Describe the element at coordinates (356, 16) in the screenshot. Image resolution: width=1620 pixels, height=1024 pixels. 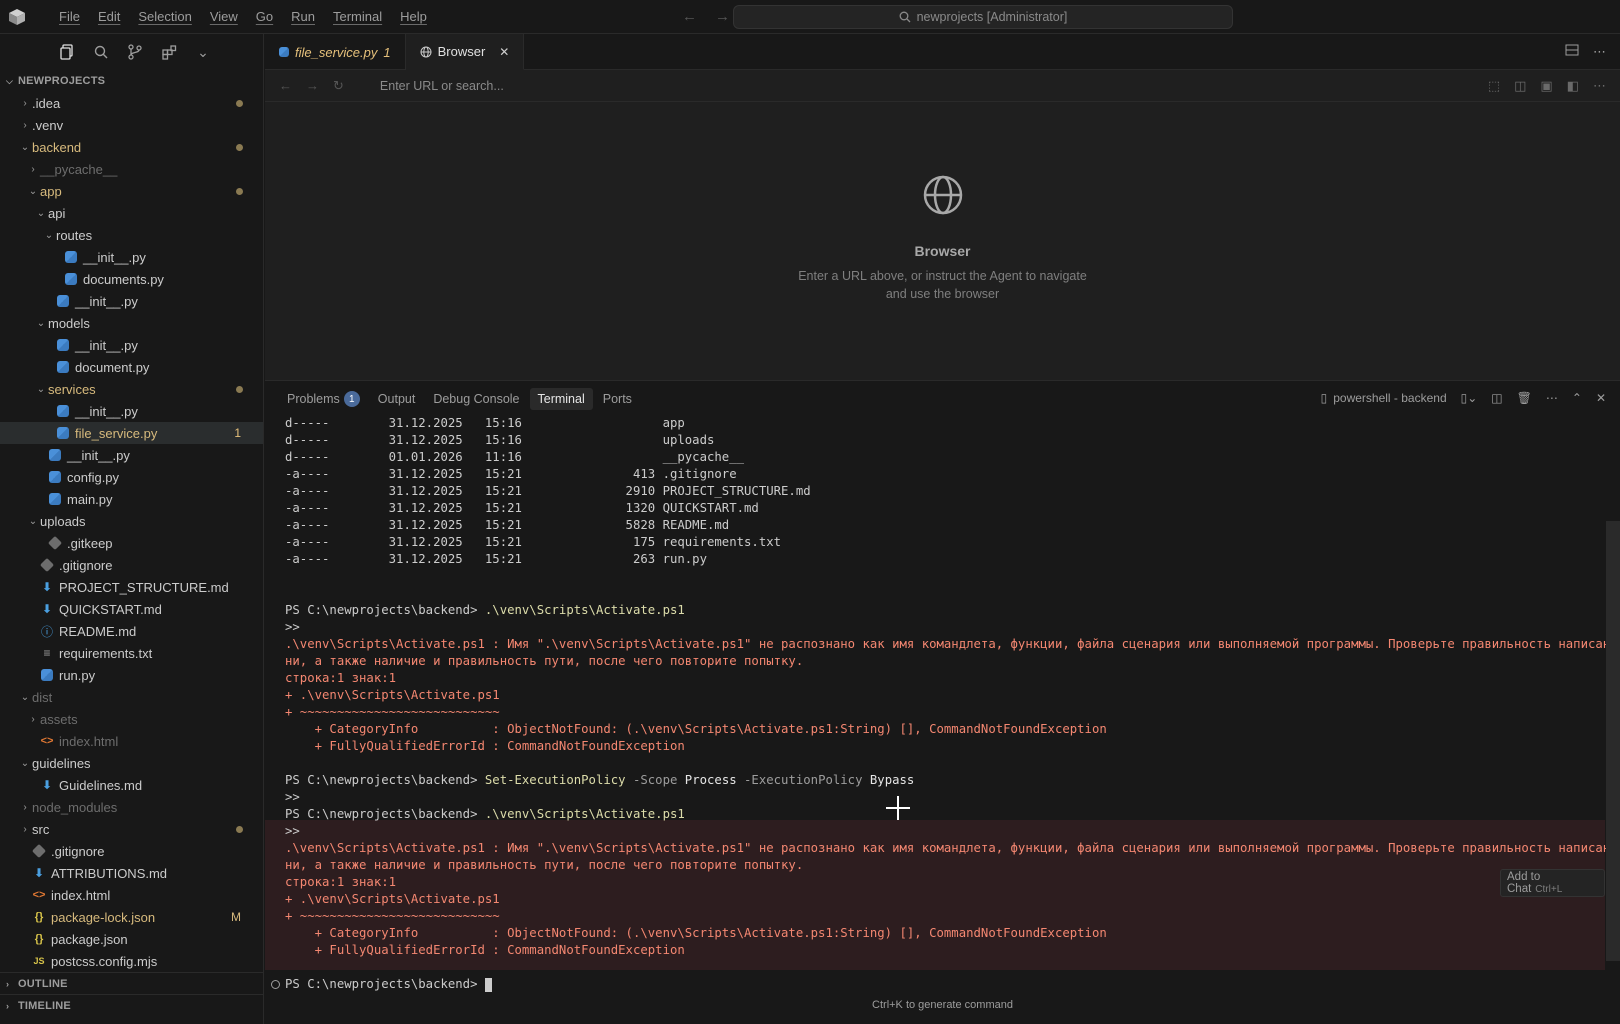
I see `menu-terminal: Terminal` at that location.